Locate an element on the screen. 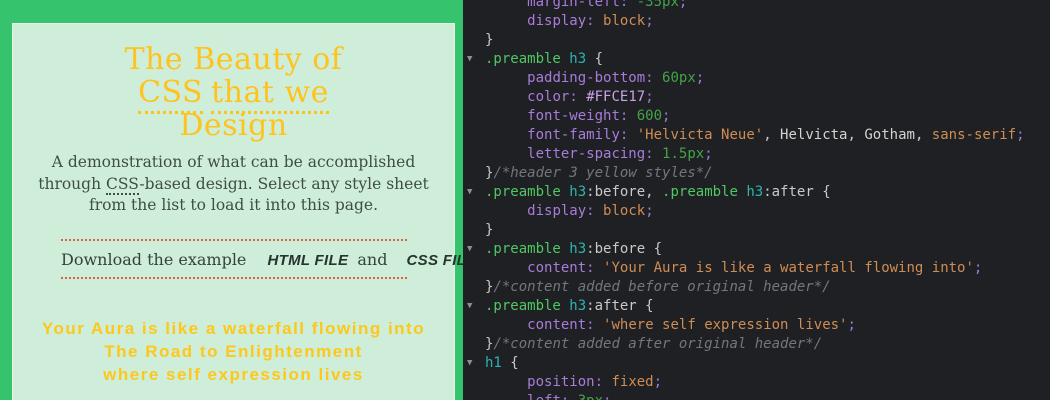  code-line: margin-left: -35px; is located at coordinates (756, 6).